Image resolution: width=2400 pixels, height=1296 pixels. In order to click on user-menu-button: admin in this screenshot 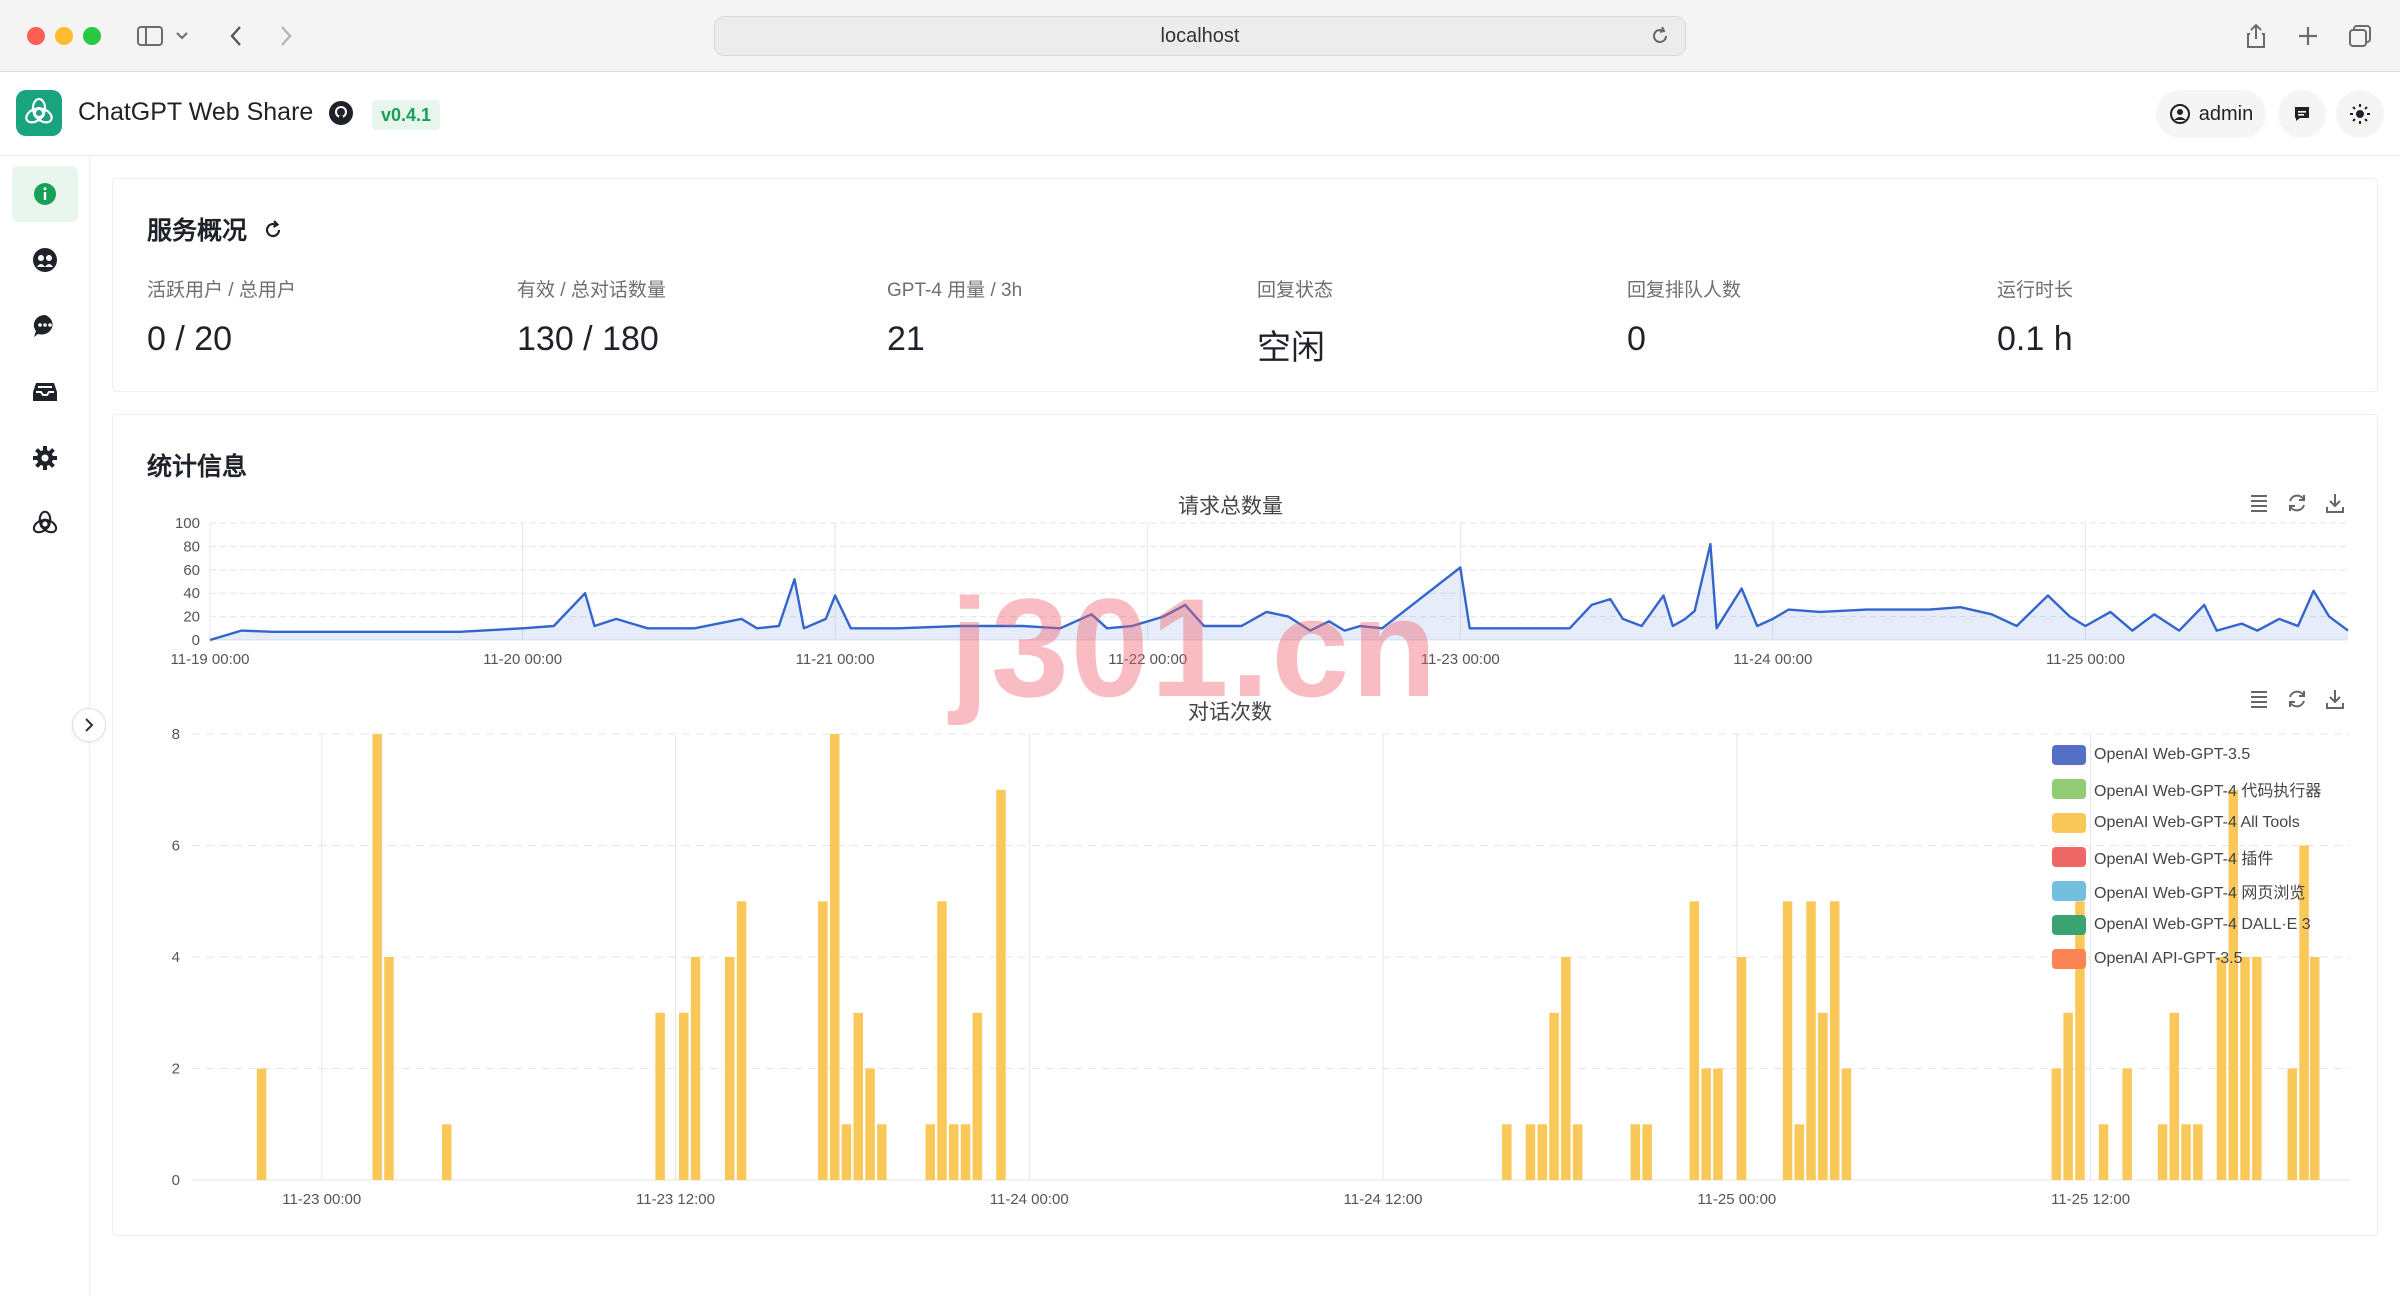, I will do `click(2211, 114)`.